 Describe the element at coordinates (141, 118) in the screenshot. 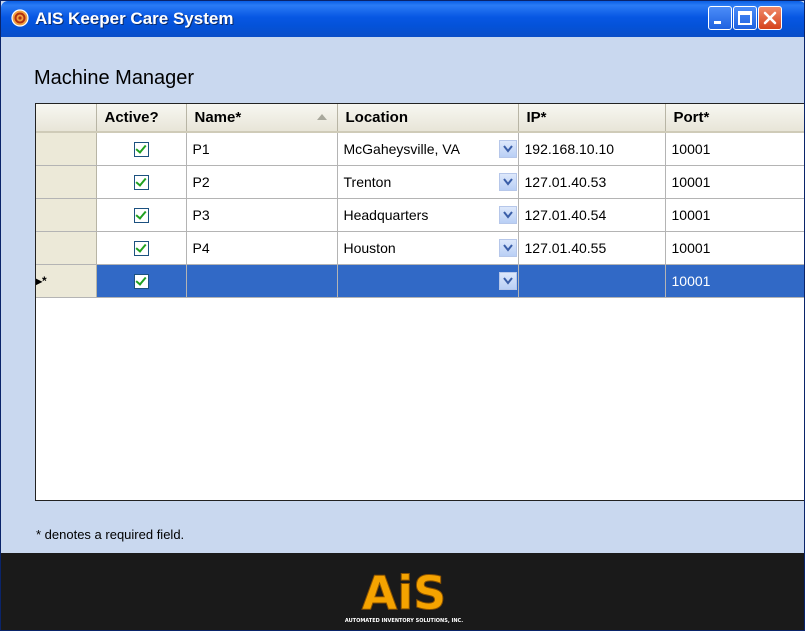

I see `column-header-active: Active?` at that location.